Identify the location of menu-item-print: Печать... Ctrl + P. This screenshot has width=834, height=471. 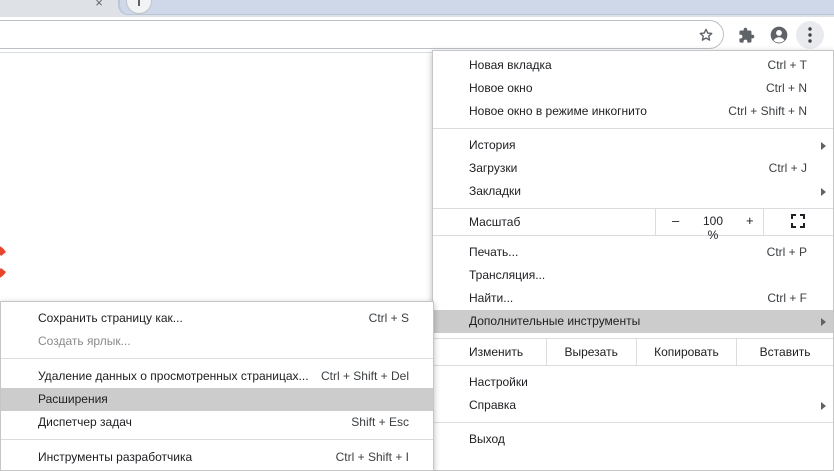
(633, 252).